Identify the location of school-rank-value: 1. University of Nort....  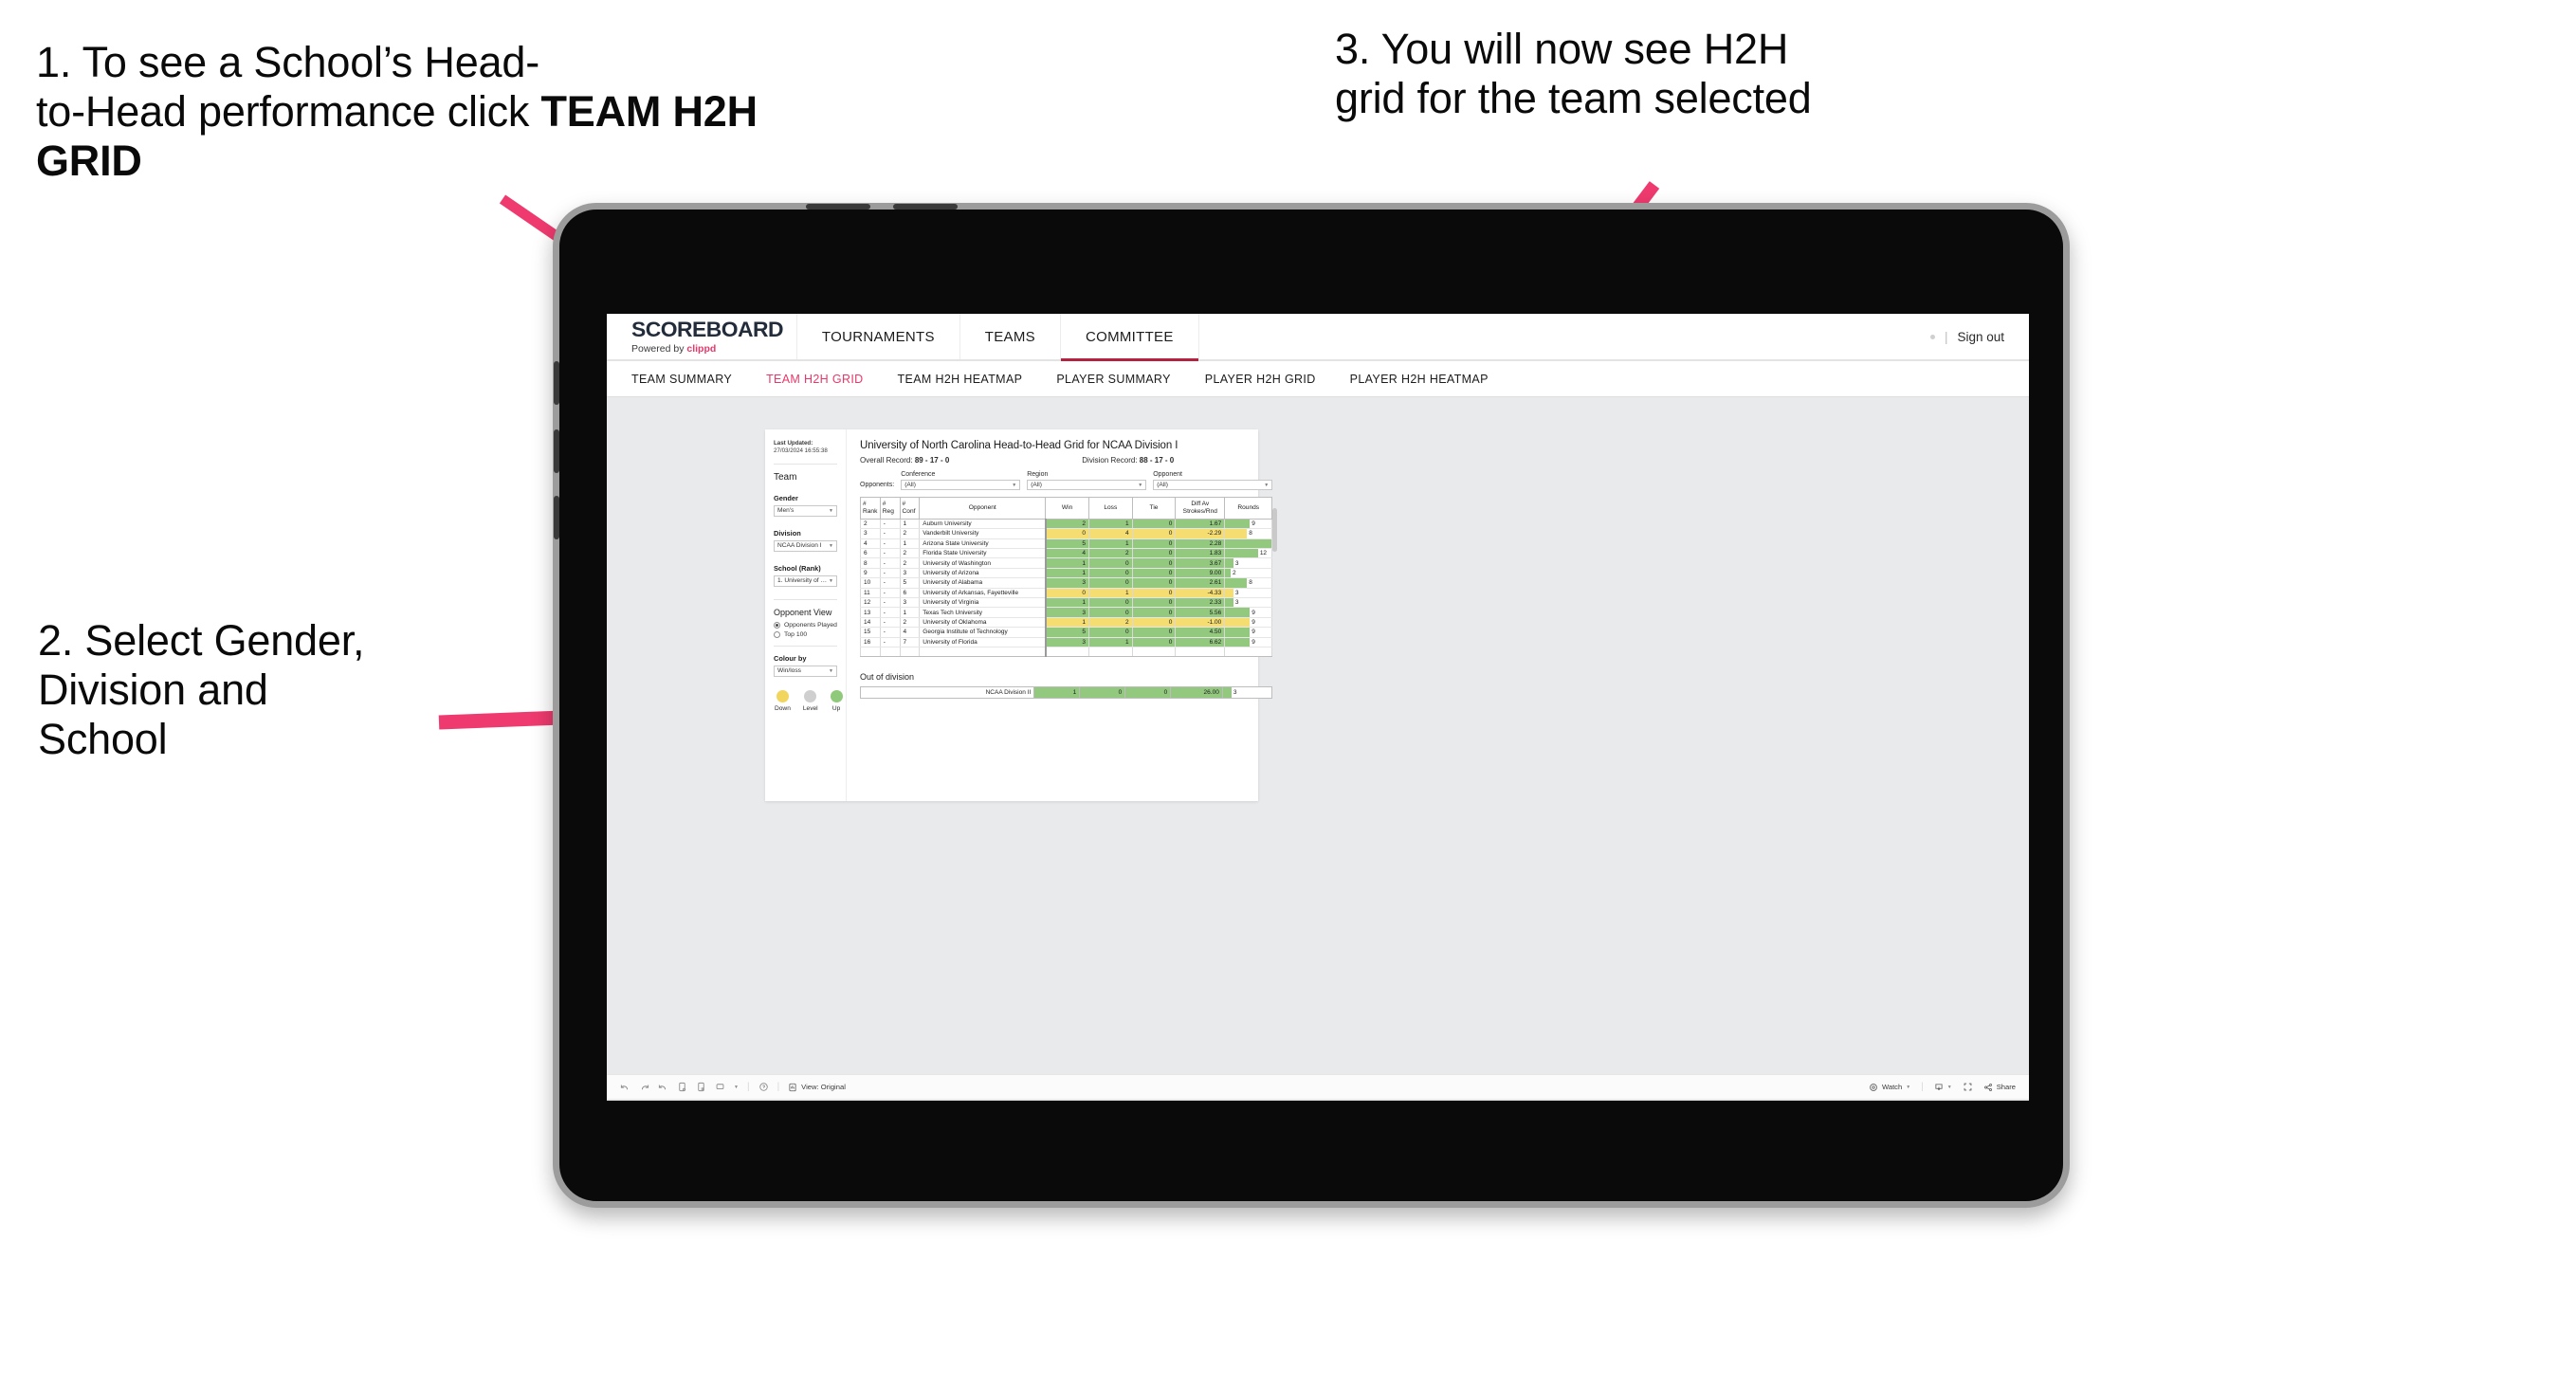
(803, 581).